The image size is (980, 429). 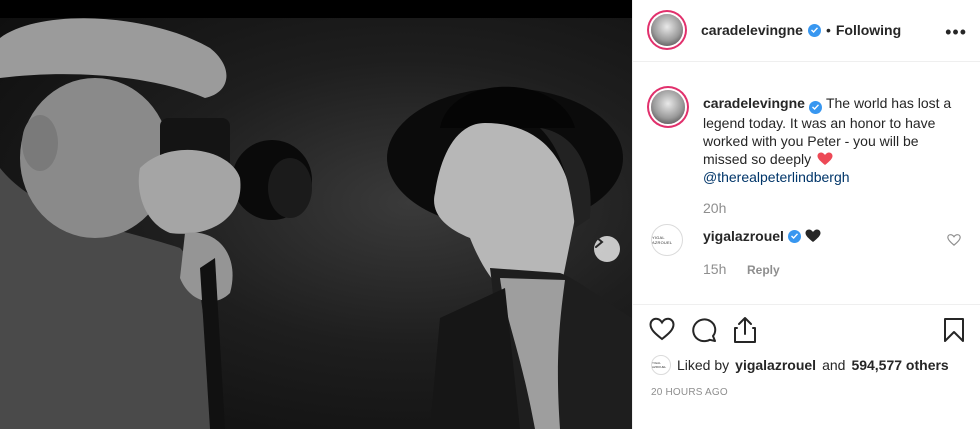 I want to click on black-heart-emoji-icon, so click(x=813, y=235).